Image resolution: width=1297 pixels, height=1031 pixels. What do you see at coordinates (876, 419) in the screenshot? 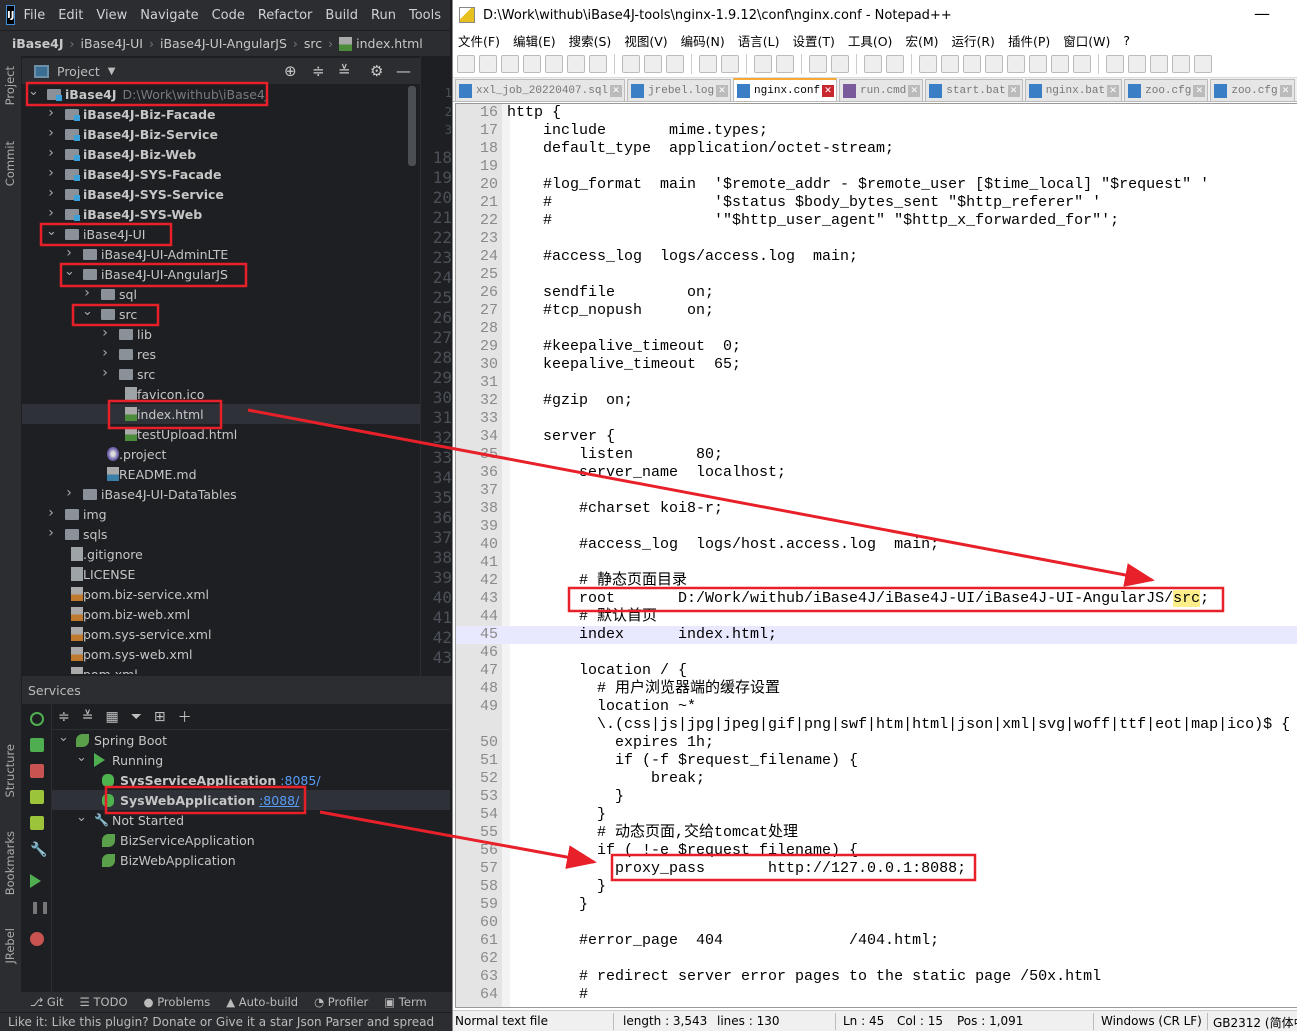
I see `code-line: 33` at bounding box center [876, 419].